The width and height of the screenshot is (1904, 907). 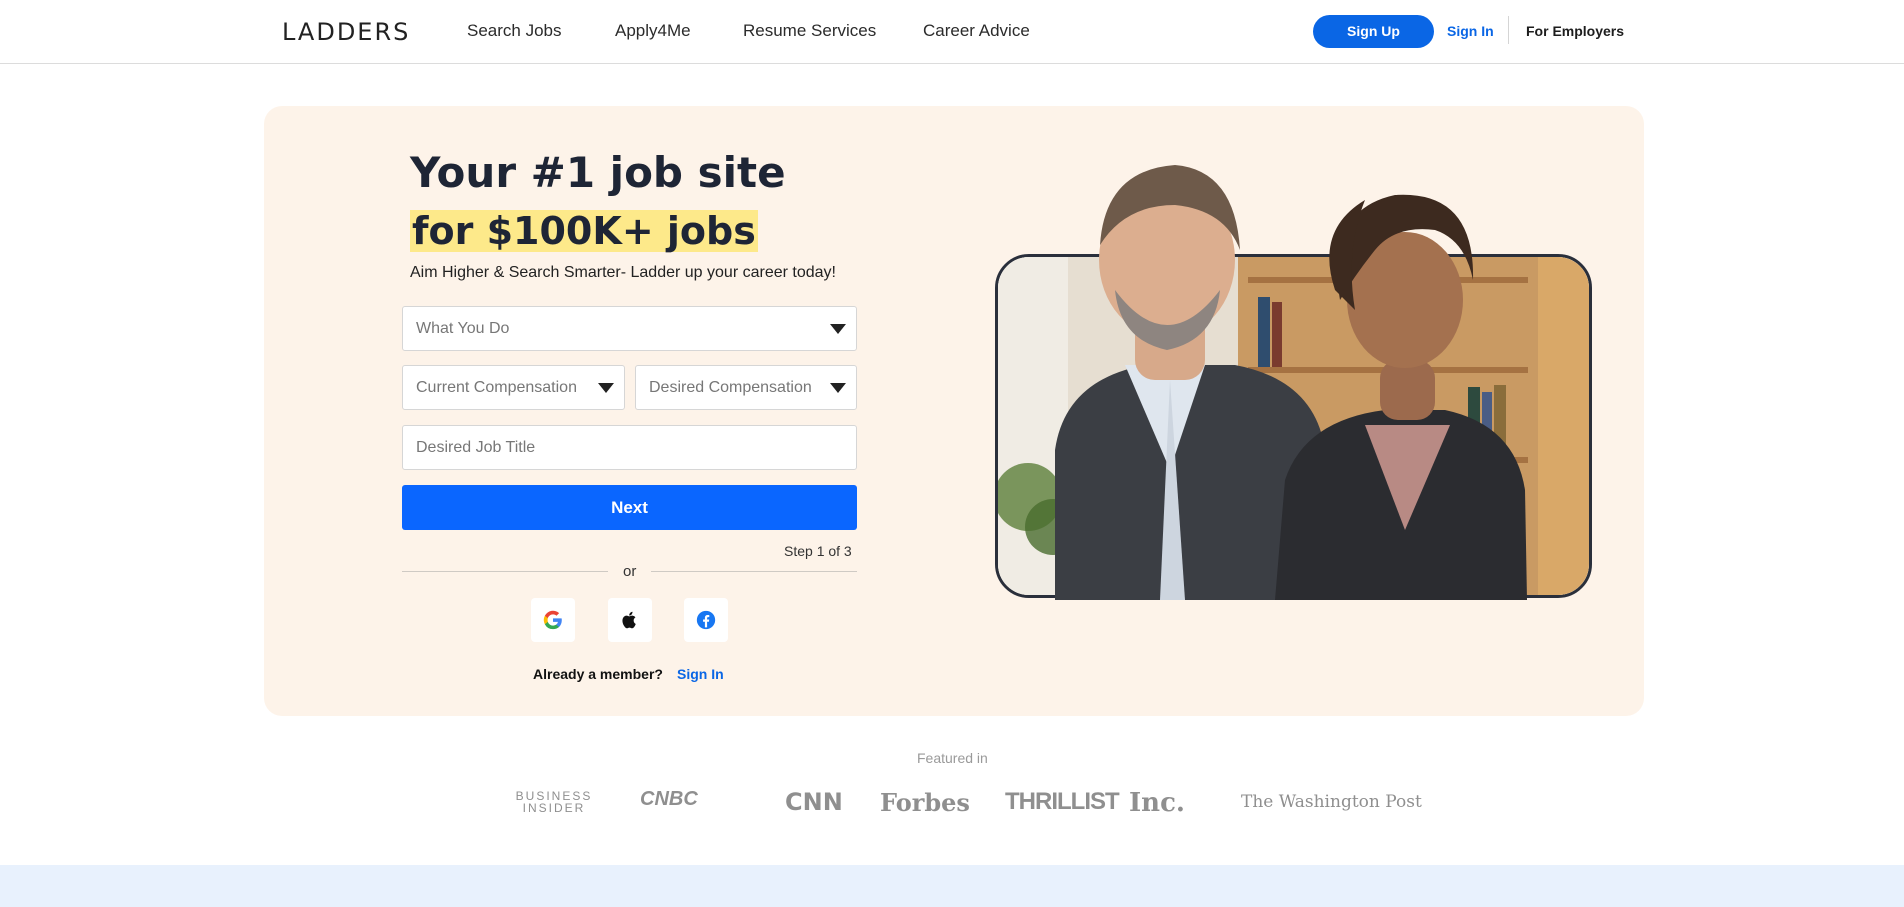 I want to click on facebook-icon, so click(x=706, y=620).